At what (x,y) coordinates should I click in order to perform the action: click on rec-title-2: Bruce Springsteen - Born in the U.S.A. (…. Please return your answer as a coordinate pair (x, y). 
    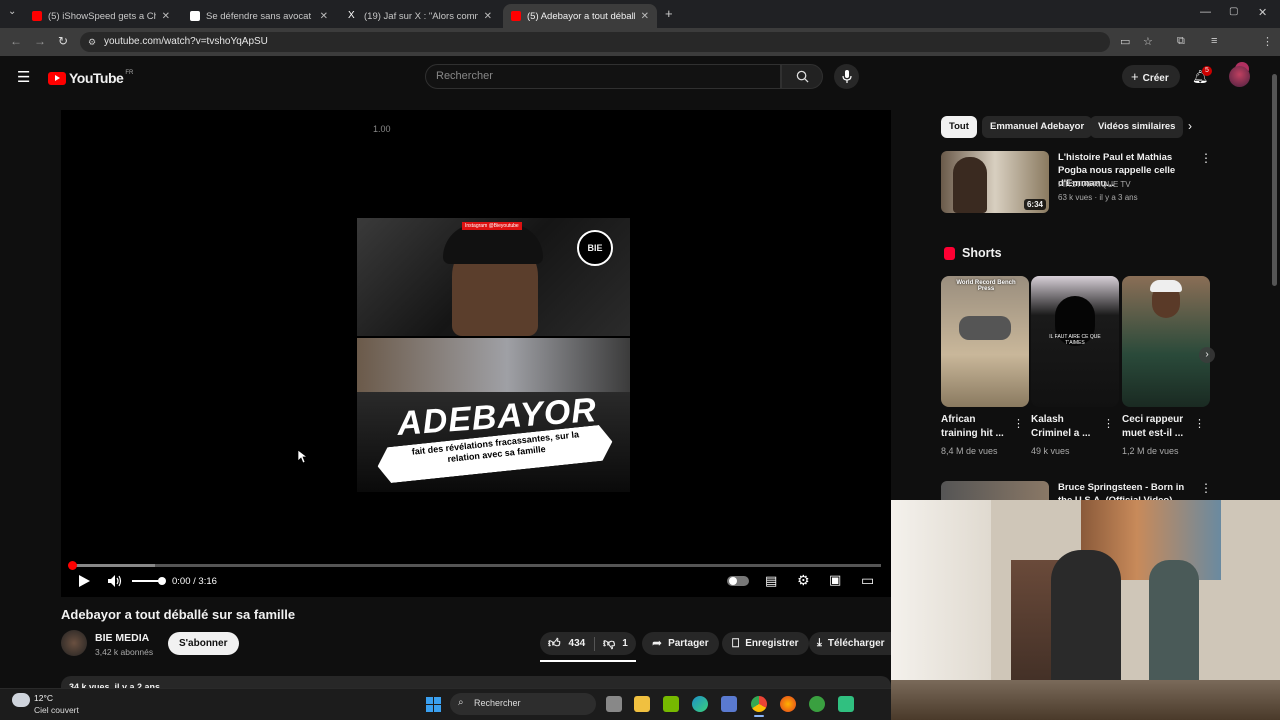
    Looking at the image, I should click on (1128, 490).